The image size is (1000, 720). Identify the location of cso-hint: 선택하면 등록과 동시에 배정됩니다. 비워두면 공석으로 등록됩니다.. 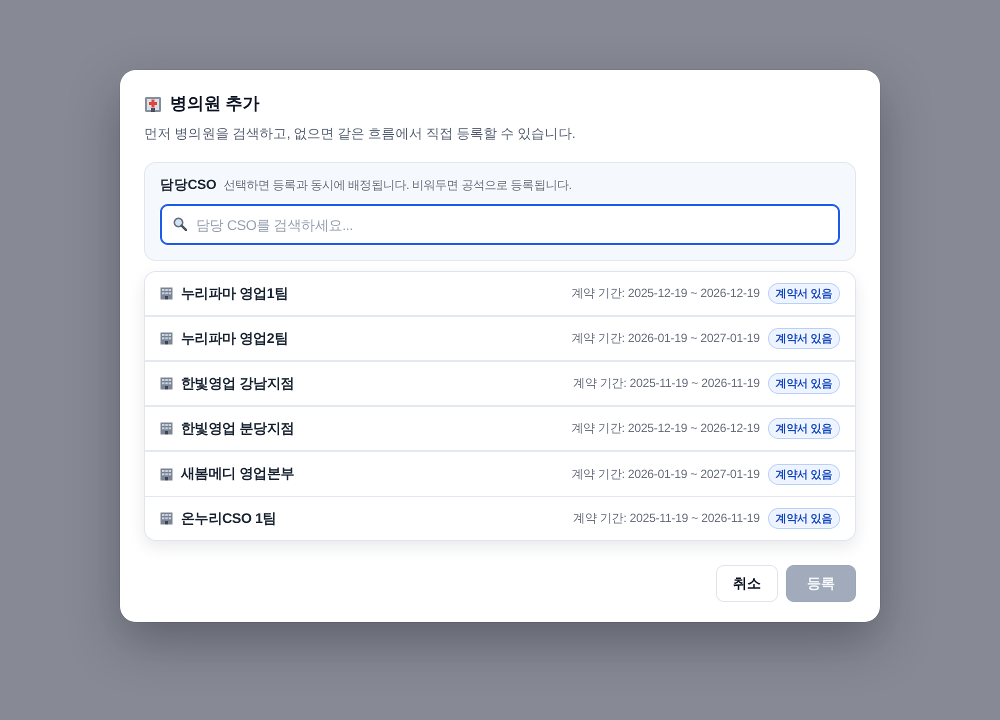
(397, 185).